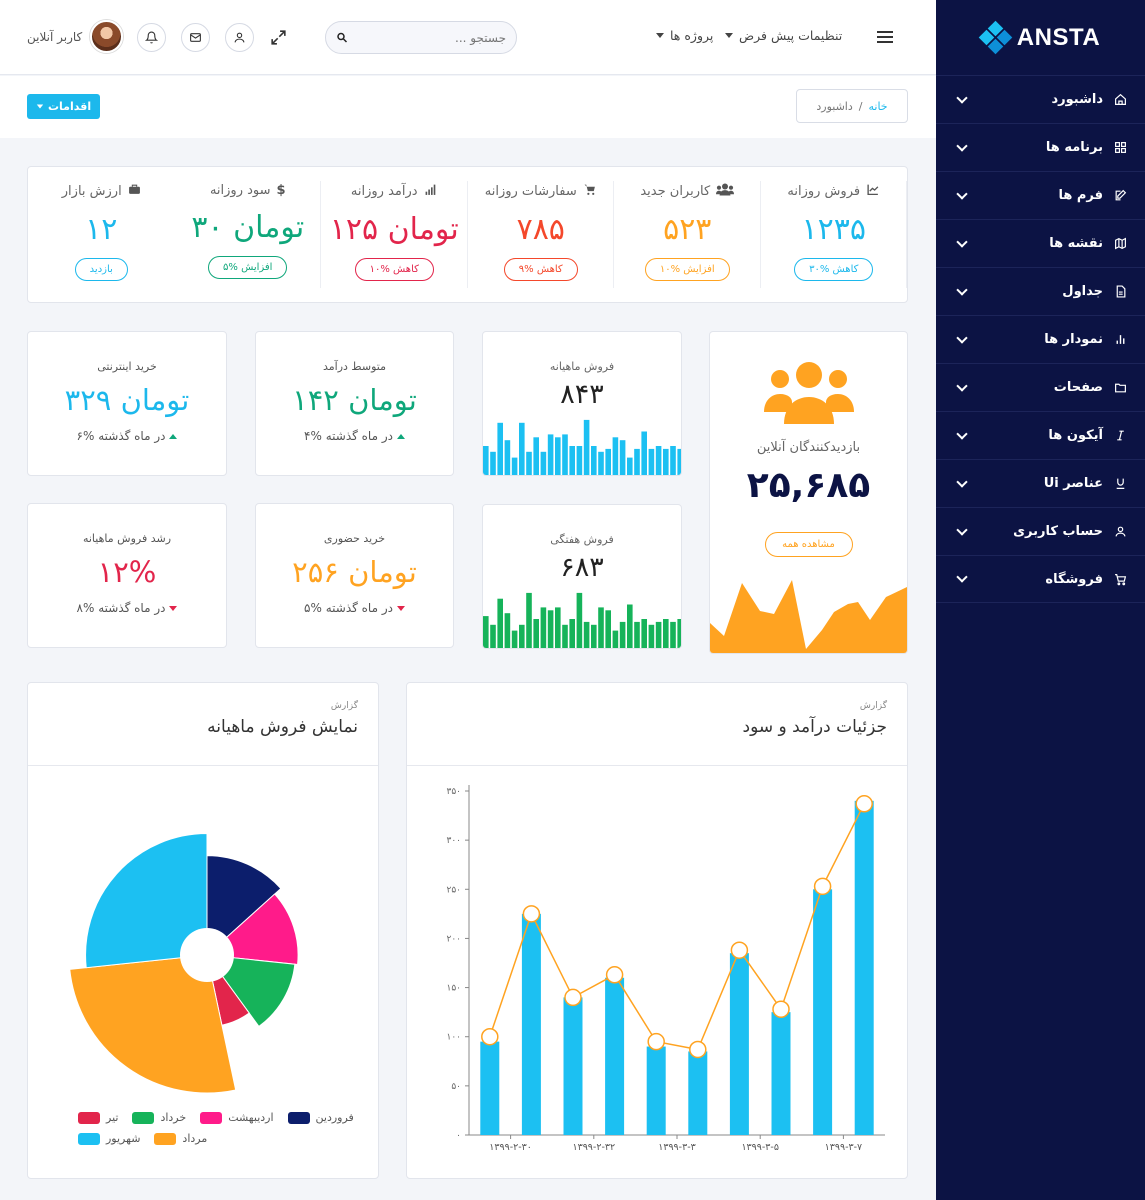 This screenshot has width=1145, height=1200. I want to click on sidebar-item-label: نقشه ها, so click(1076, 243).